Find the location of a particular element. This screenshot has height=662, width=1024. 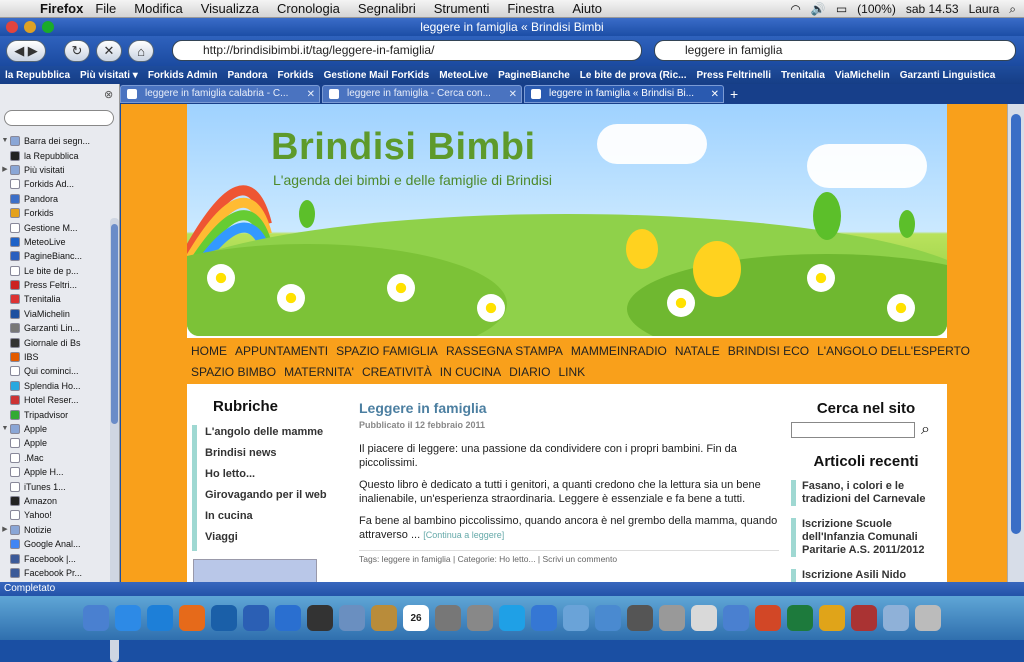

bookmark-item: la Repubblica is located at coordinates (37, 75).